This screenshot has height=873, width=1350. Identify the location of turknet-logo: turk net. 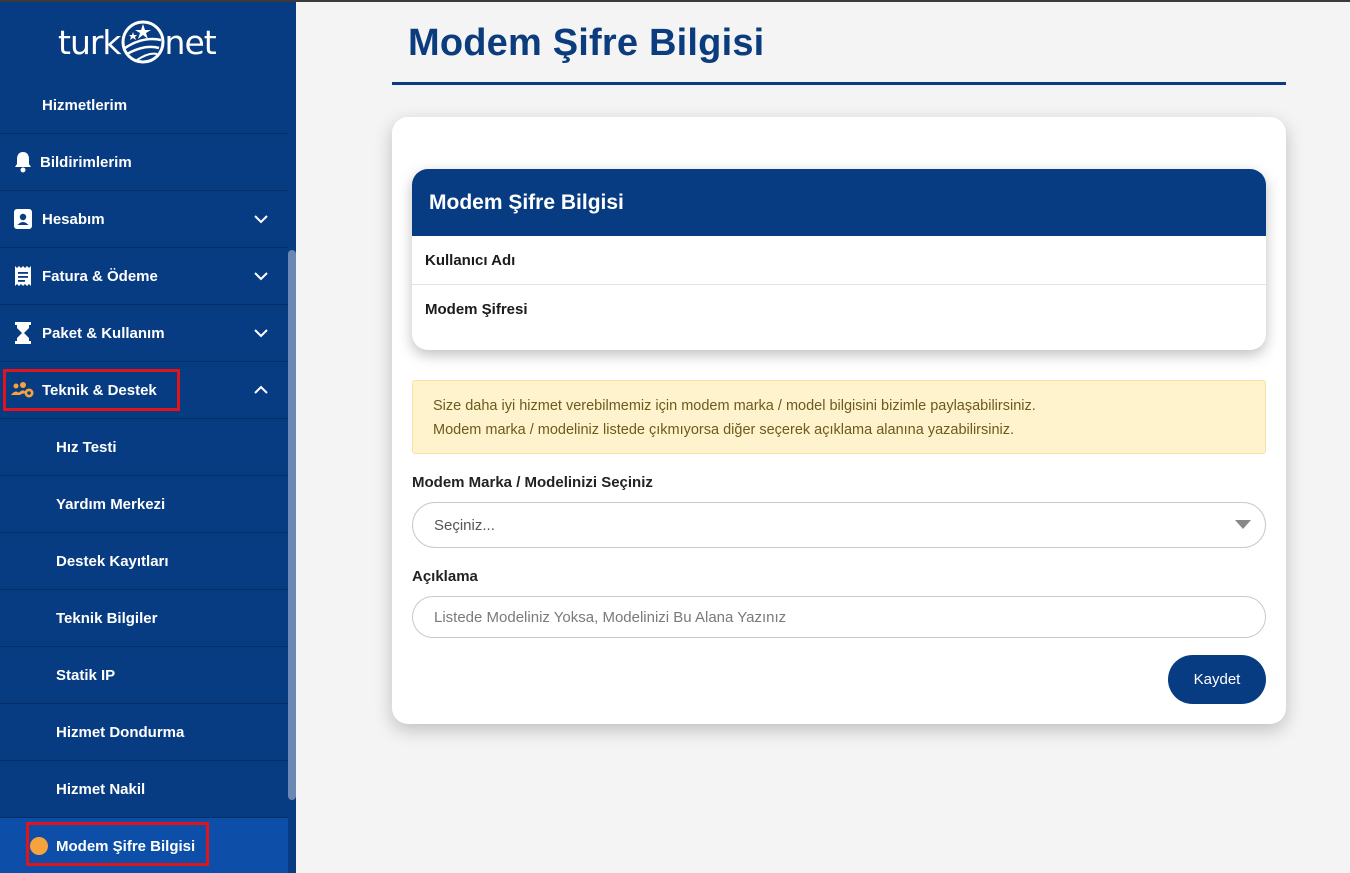
(148, 42).